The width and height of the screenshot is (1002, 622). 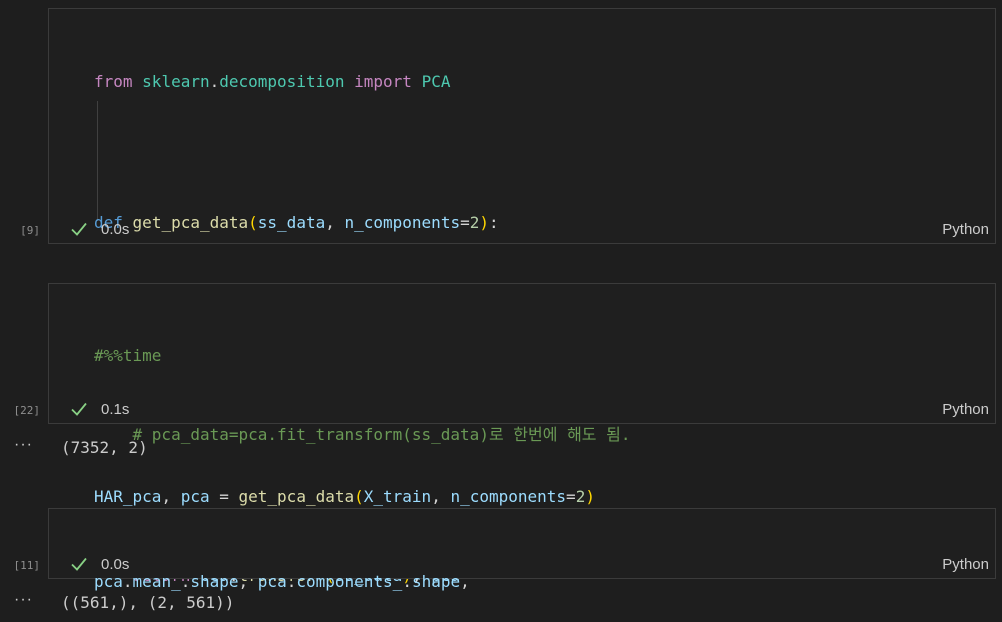 What do you see at coordinates (176, 81) in the screenshot?
I see `code-token: sklearn` at bounding box center [176, 81].